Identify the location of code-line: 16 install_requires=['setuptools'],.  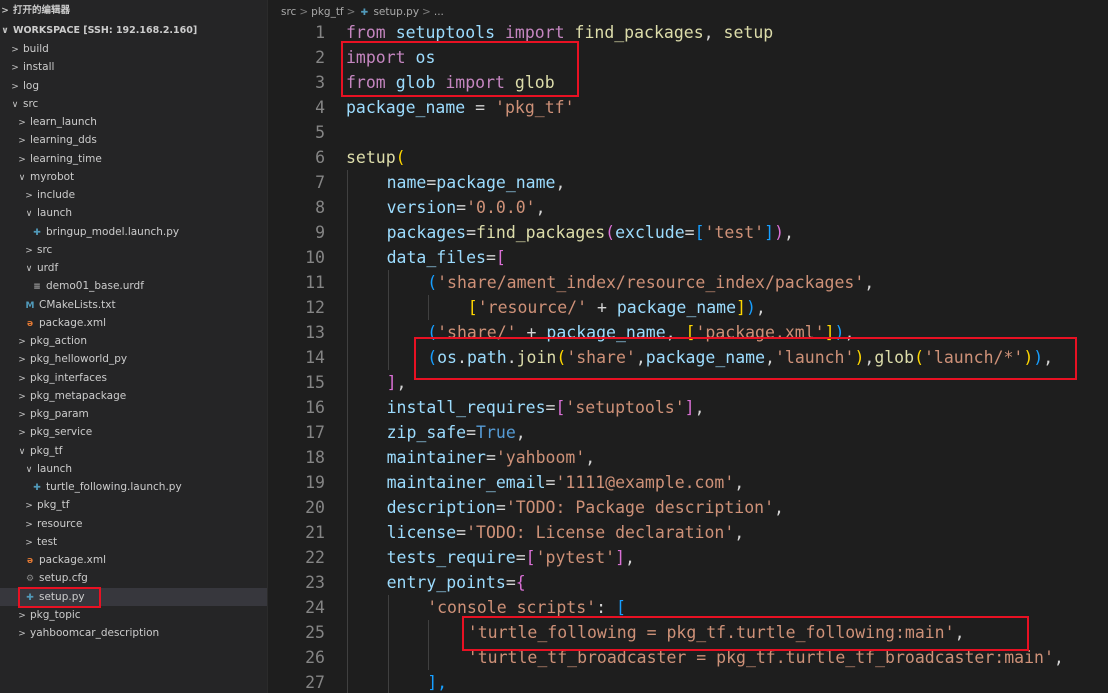
(688, 407).